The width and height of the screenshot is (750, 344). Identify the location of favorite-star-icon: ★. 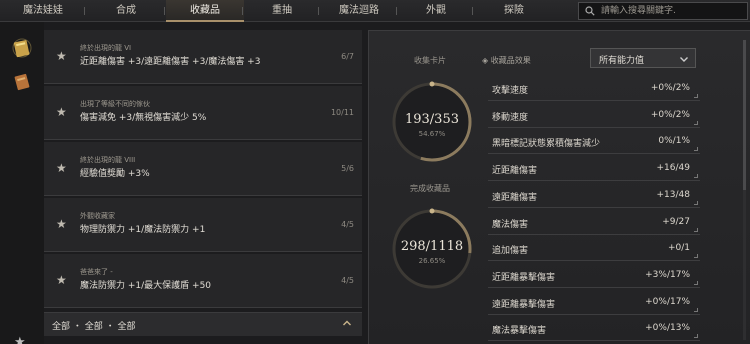
(20, 339).